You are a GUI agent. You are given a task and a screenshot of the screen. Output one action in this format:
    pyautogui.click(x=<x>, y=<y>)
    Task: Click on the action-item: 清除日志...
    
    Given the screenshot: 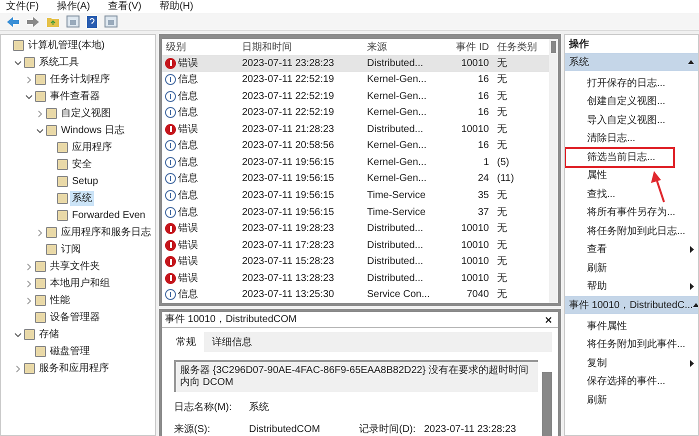 What is the action you would take?
    pyautogui.click(x=631, y=139)
    